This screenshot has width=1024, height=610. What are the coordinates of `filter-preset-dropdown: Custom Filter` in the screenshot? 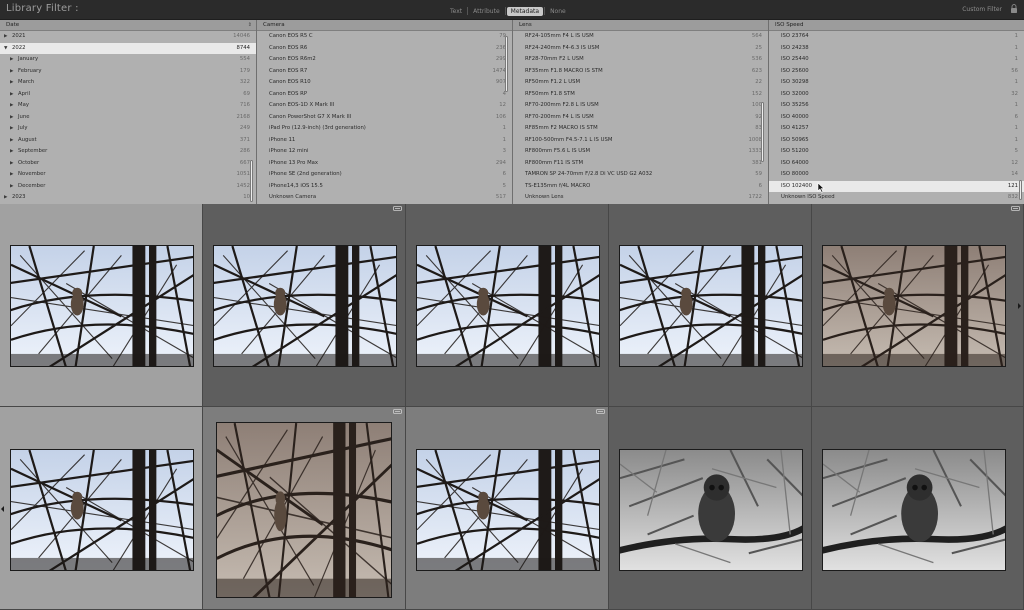 It's located at (982, 9).